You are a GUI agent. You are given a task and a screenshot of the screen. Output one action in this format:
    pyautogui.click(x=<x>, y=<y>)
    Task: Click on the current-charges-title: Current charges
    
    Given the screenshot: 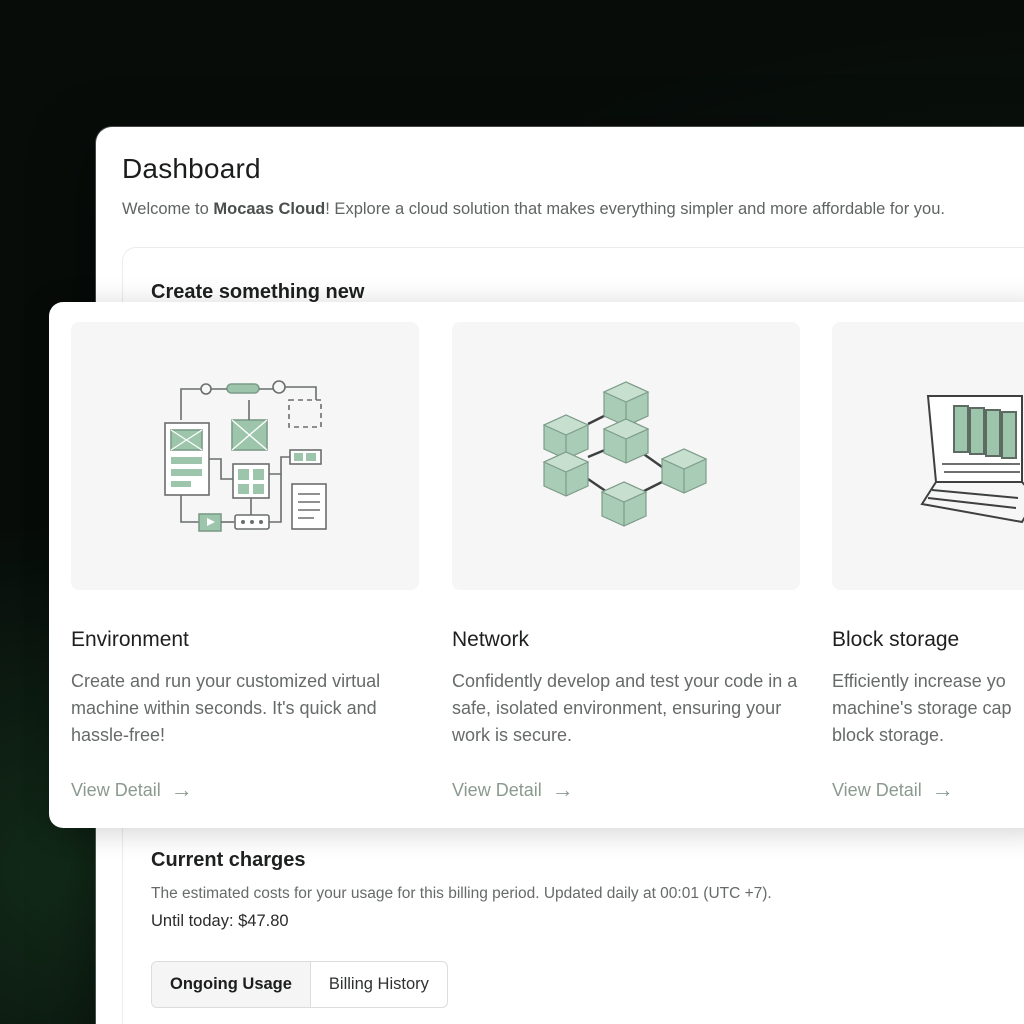 What is the action you would take?
    pyautogui.click(x=228, y=860)
    